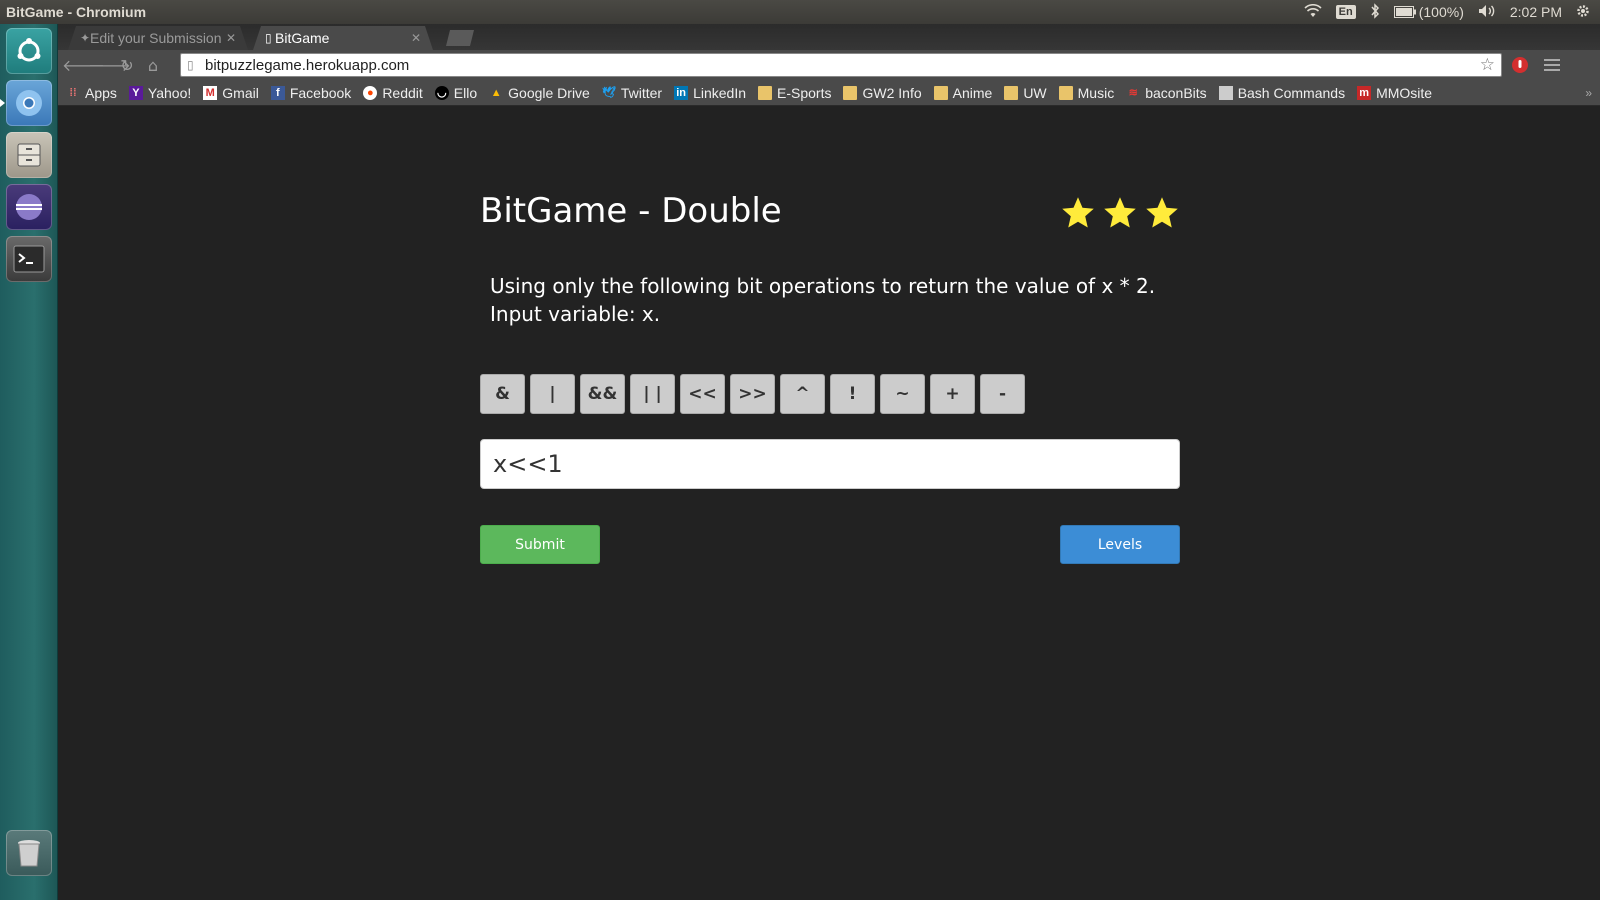 The height and width of the screenshot is (900, 1600). What do you see at coordinates (972, 92) in the screenshot?
I see `bookmark-label: Anime` at bounding box center [972, 92].